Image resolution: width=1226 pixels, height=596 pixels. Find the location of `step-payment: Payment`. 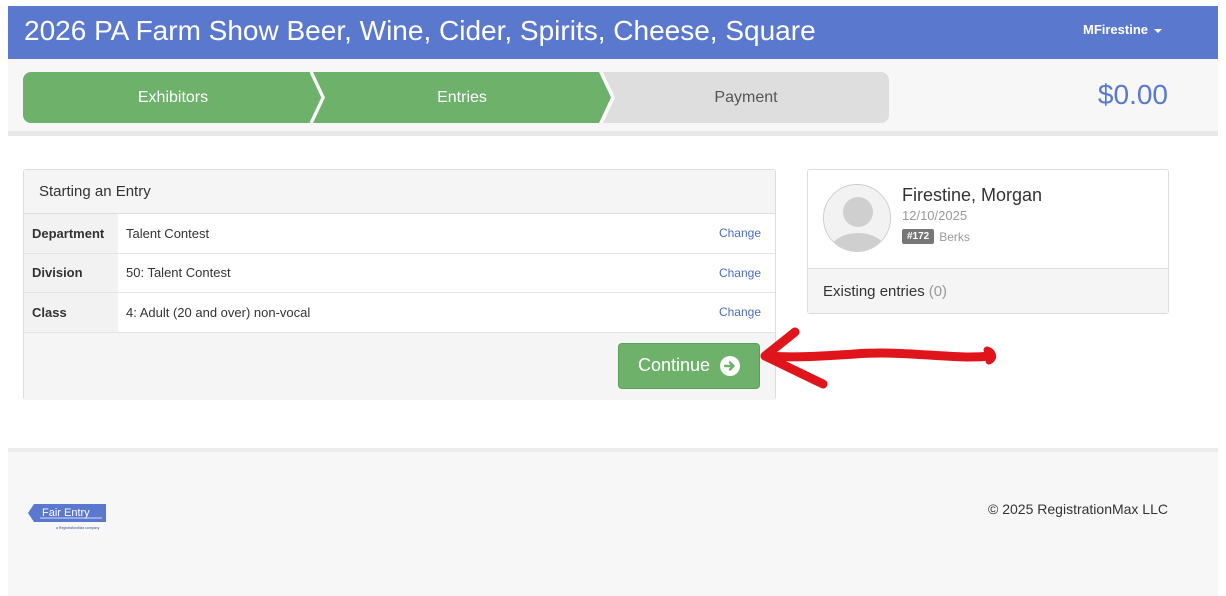

step-payment: Payment is located at coordinates (746, 97).